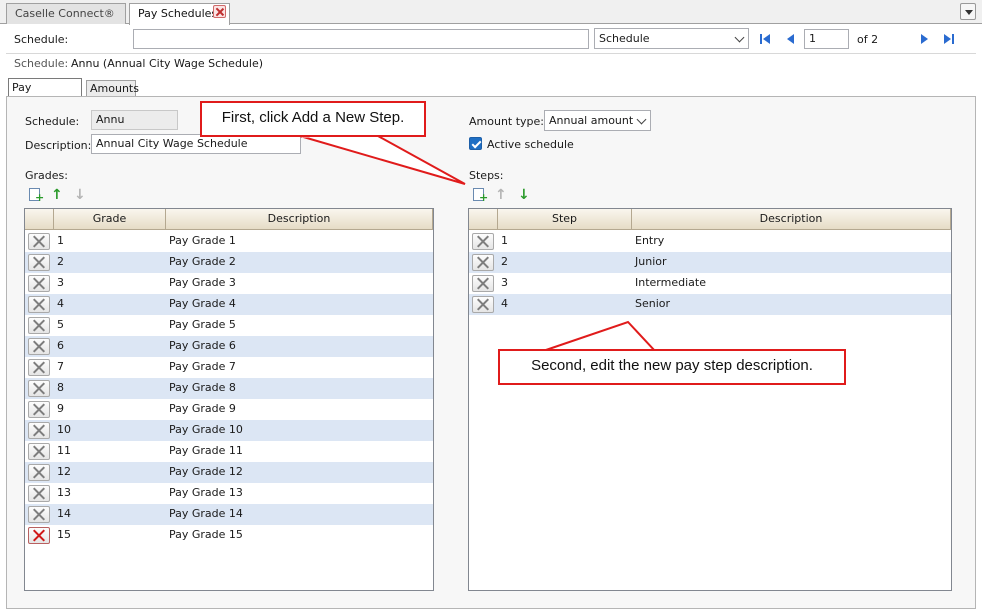 Image resolution: width=982 pixels, height=615 pixels. What do you see at coordinates (600, 336) in the screenshot?
I see `callout-second-pointer` at bounding box center [600, 336].